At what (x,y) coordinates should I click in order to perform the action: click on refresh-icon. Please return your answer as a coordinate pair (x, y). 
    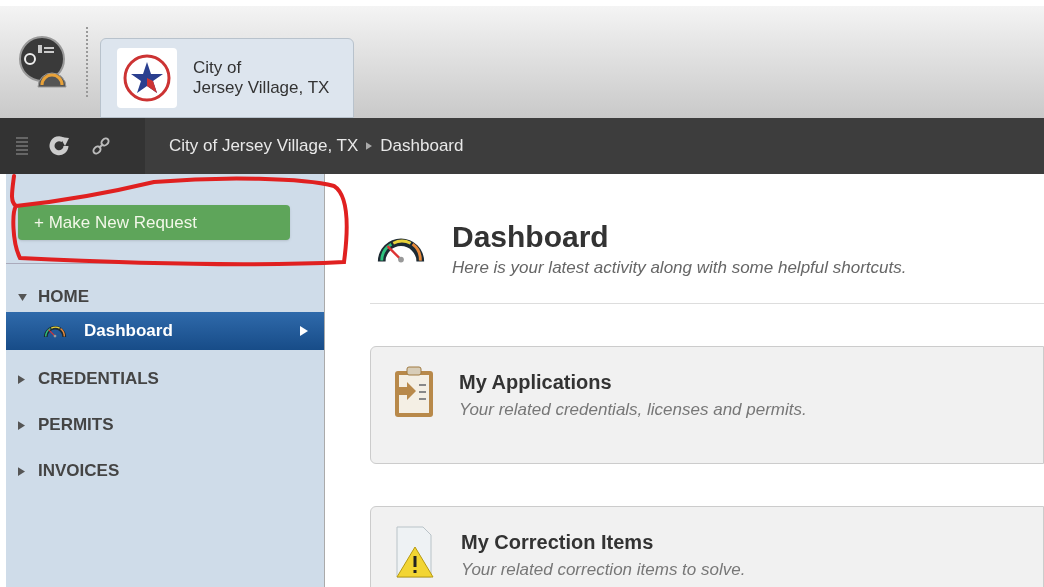
    Looking at the image, I should click on (59, 146).